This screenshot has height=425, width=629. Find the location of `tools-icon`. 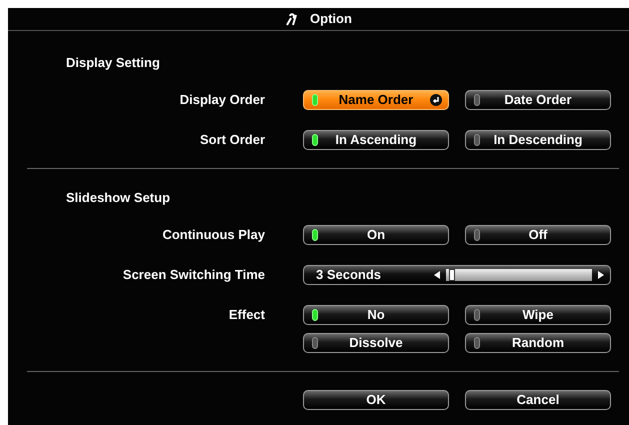

tools-icon is located at coordinates (291, 19).